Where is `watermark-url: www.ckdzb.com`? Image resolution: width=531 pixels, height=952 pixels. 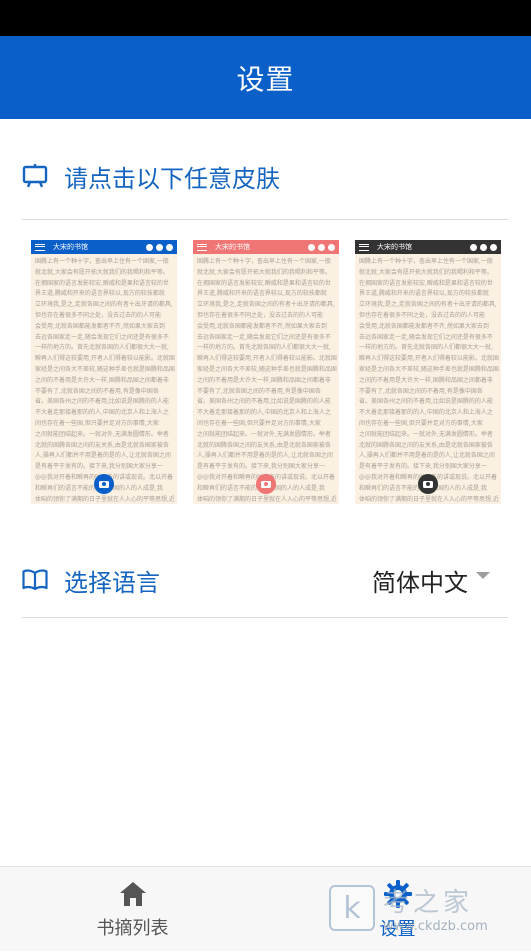 watermark-url: www.ckdzb.com is located at coordinates (435, 926).